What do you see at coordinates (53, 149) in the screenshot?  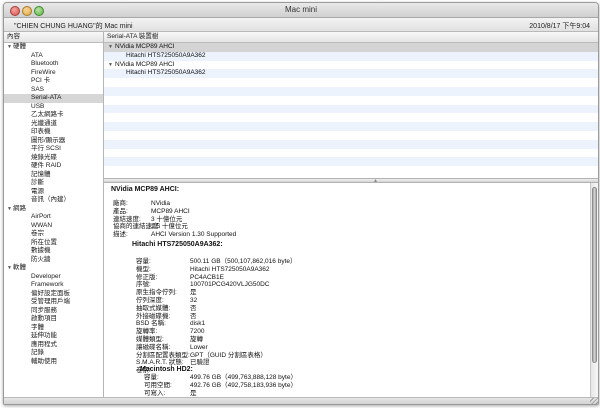 I see `sidebar-item: 平行 SCSI` at bounding box center [53, 149].